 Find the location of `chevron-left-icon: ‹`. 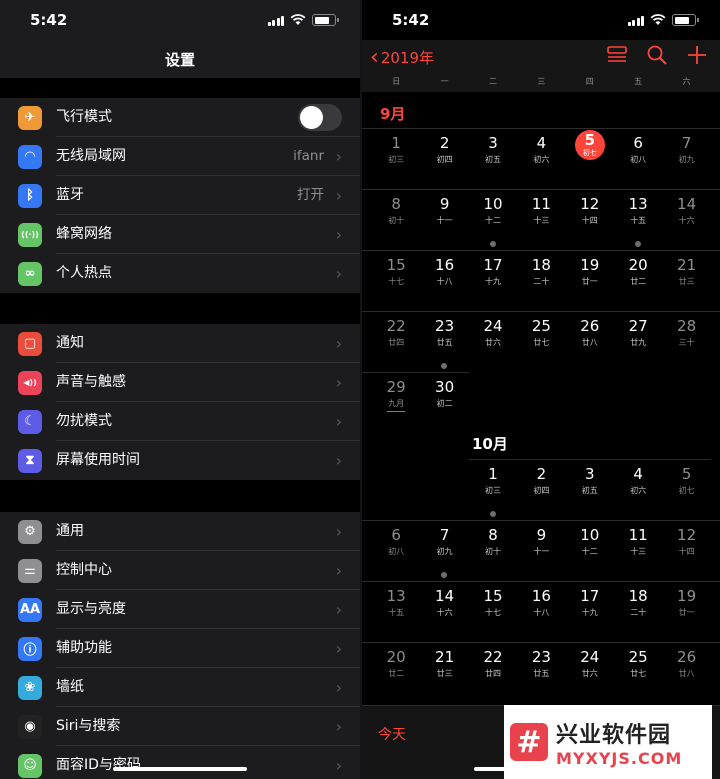

chevron-left-icon: ‹ is located at coordinates (374, 57).